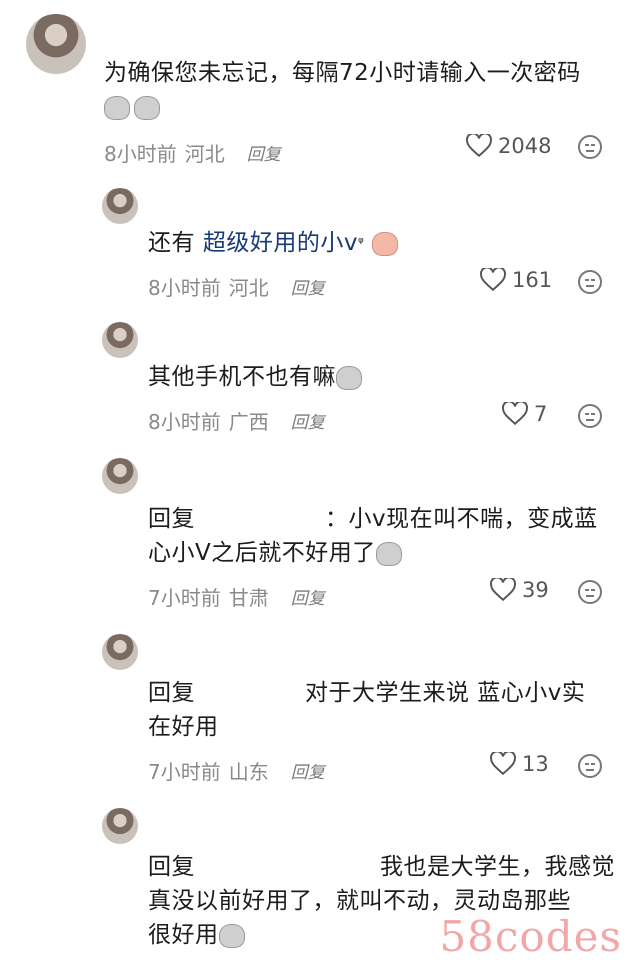  Describe the element at coordinates (519, 590) in the screenshot. I see `like-button: 39` at that location.